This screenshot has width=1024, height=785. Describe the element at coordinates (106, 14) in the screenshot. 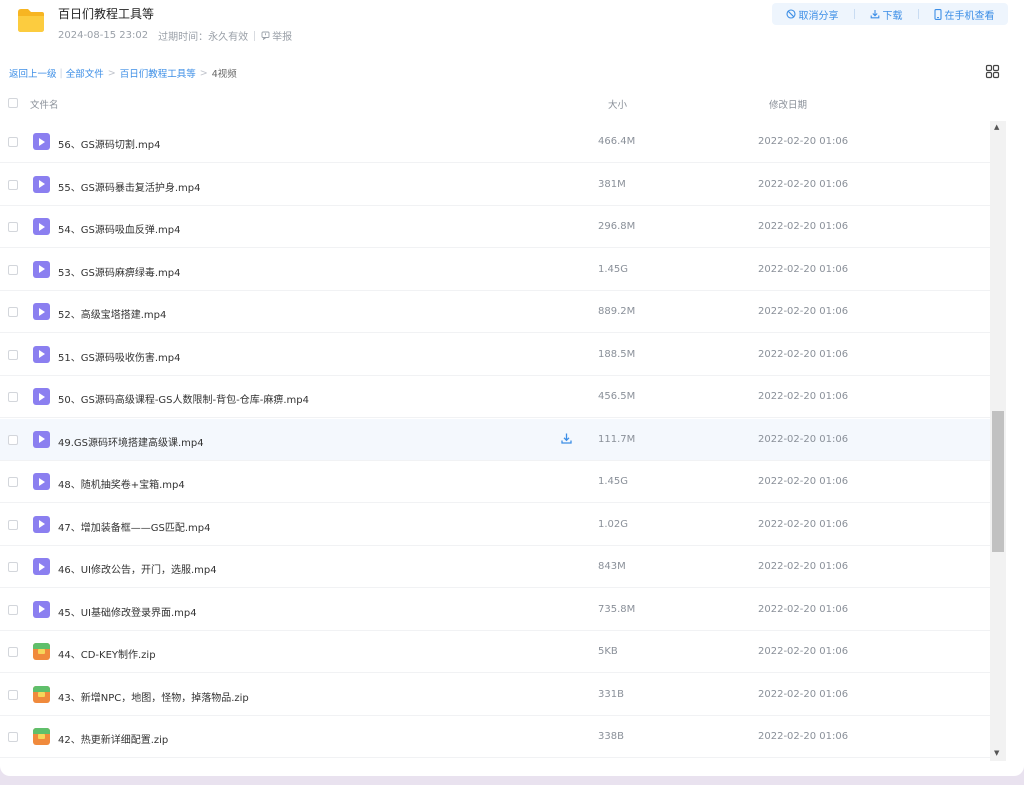

I see `share-title: 百日们教程工具等` at that location.